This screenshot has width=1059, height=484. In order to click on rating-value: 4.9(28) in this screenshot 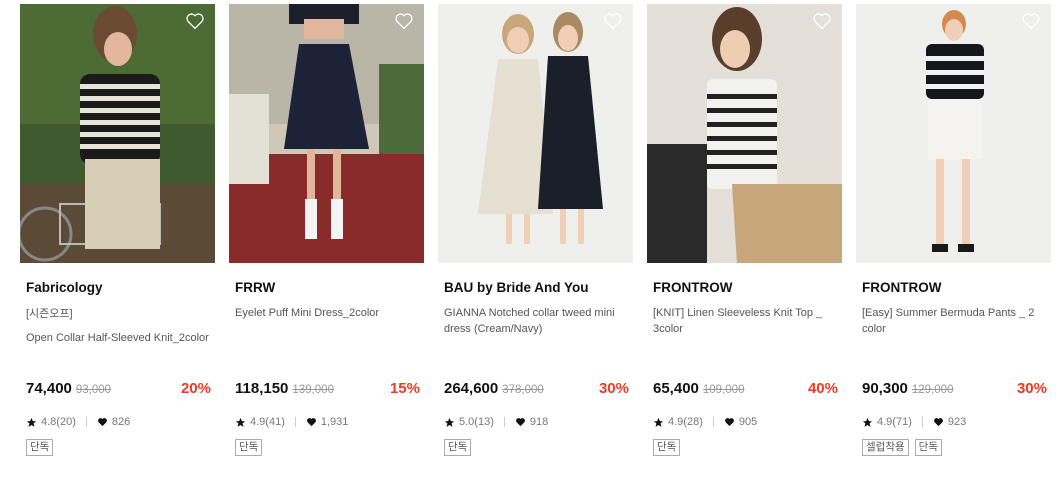, I will do `click(685, 422)`.